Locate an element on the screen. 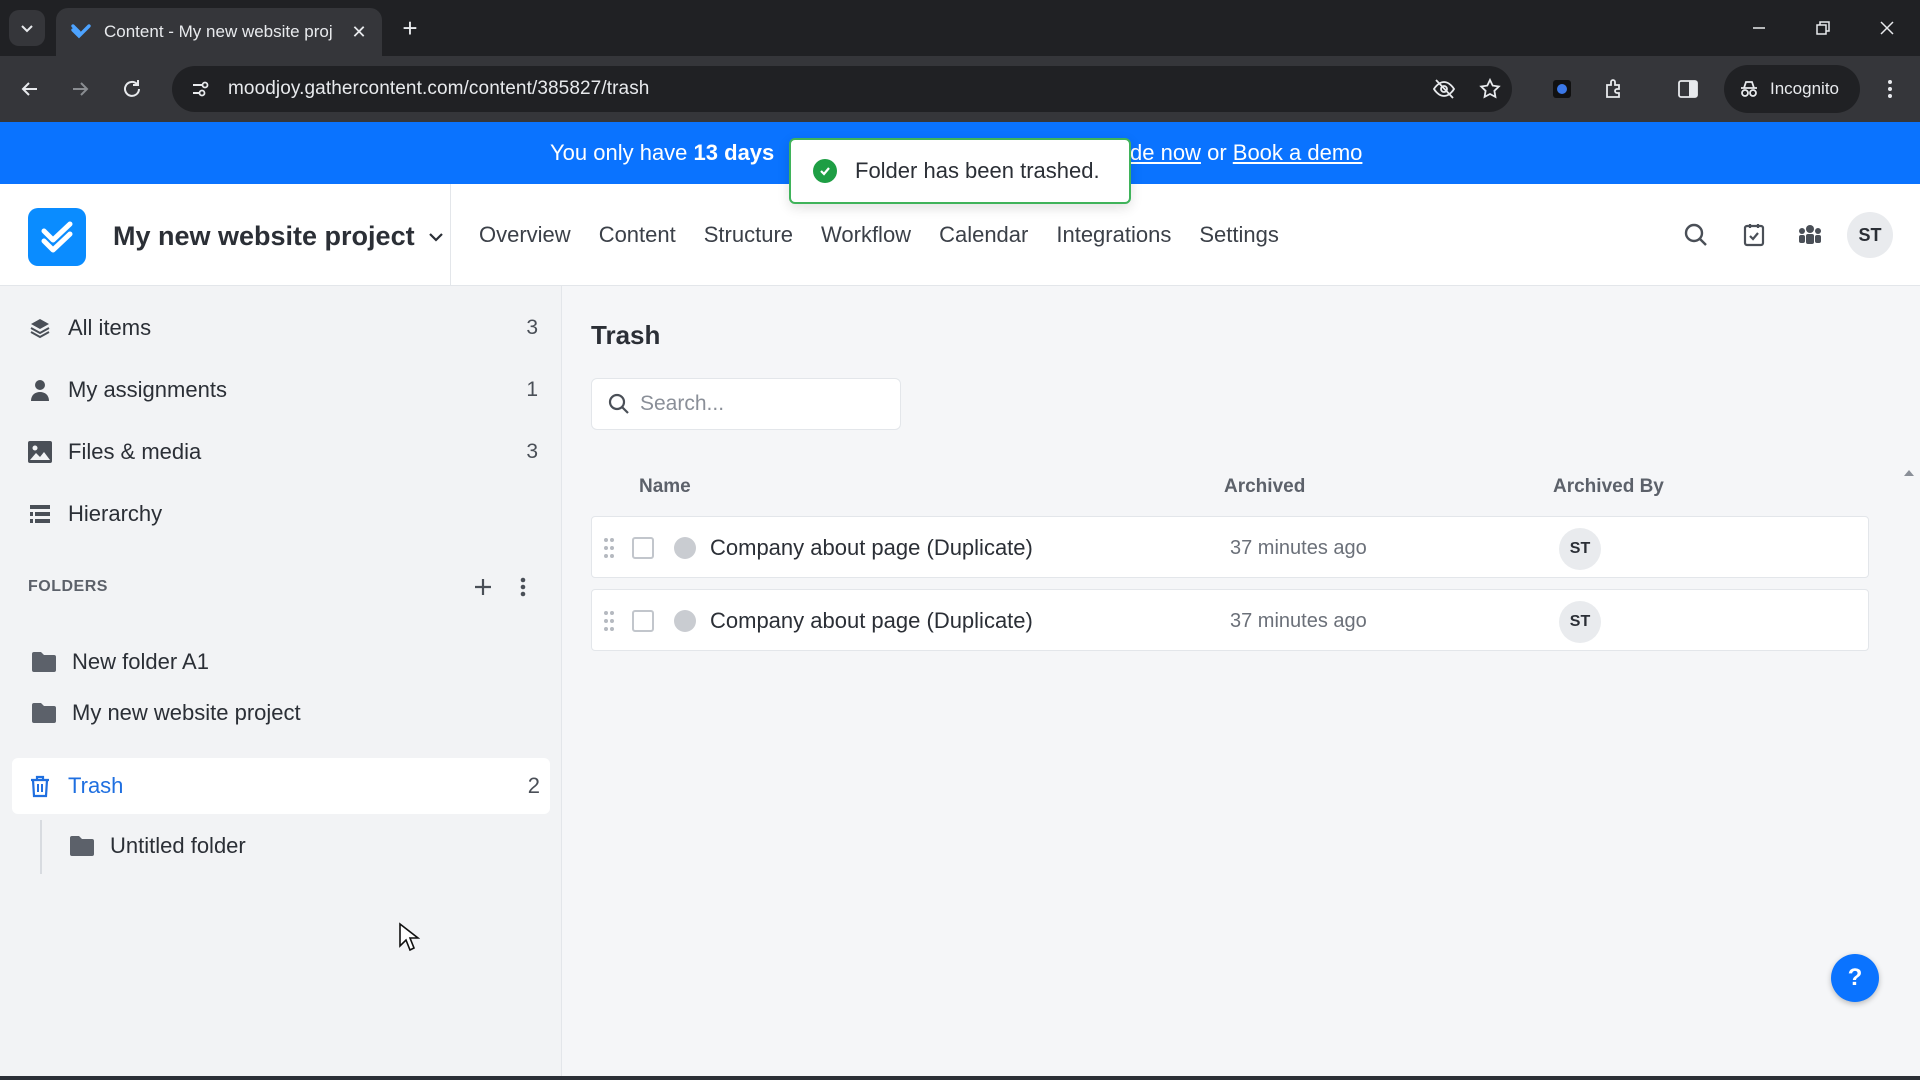 The height and width of the screenshot is (1080, 1920). site-info-icon is located at coordinates (200, 89).